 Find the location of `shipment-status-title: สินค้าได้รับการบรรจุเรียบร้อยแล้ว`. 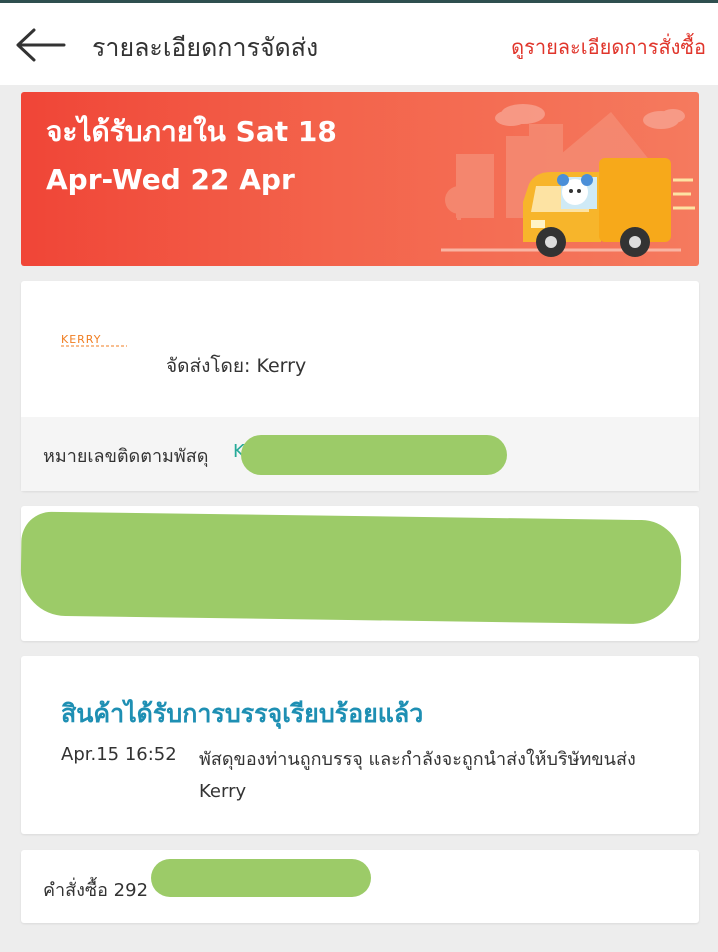

shipment-status-title: สินค้าได้รับการบรรจุเรียบร้อยแล้ว is located at coordinates (242, 713).